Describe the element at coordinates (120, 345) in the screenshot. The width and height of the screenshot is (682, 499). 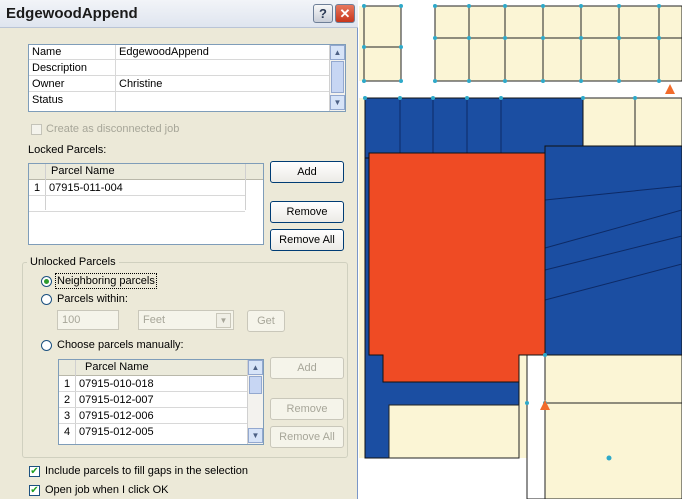
I see `choose-manually-label: Choose parcels manually:` at that location.